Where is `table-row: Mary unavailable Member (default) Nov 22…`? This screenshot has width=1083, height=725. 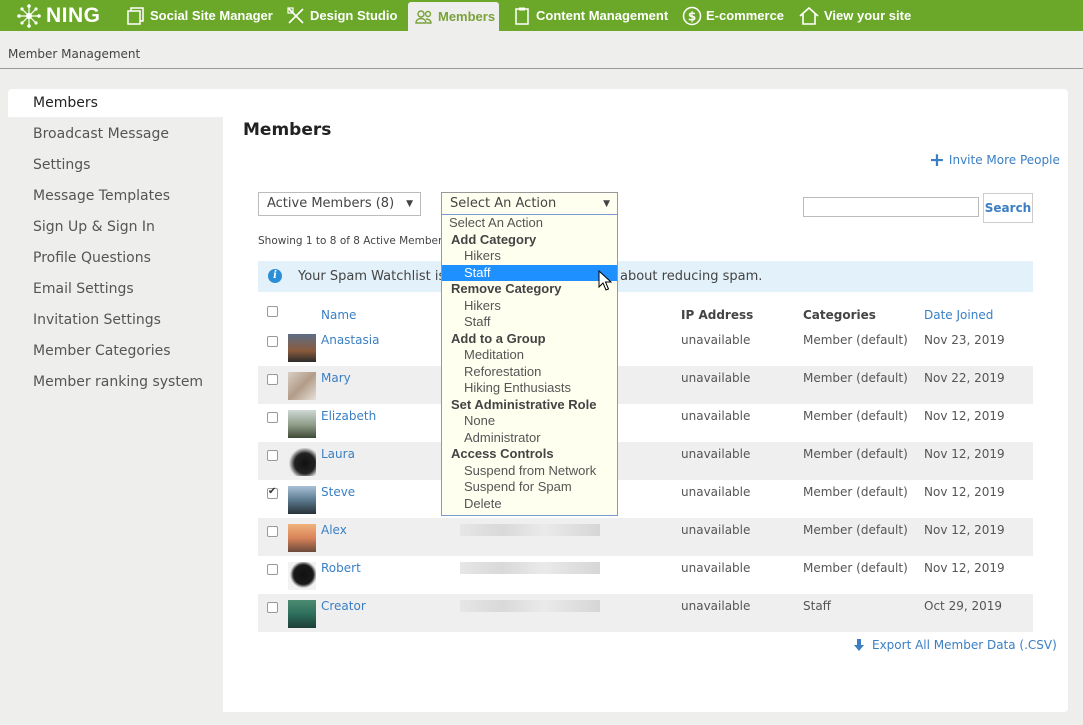
table-row: Mary unavailable Member (default) Nov 22… is located at coordinates (645, 385).